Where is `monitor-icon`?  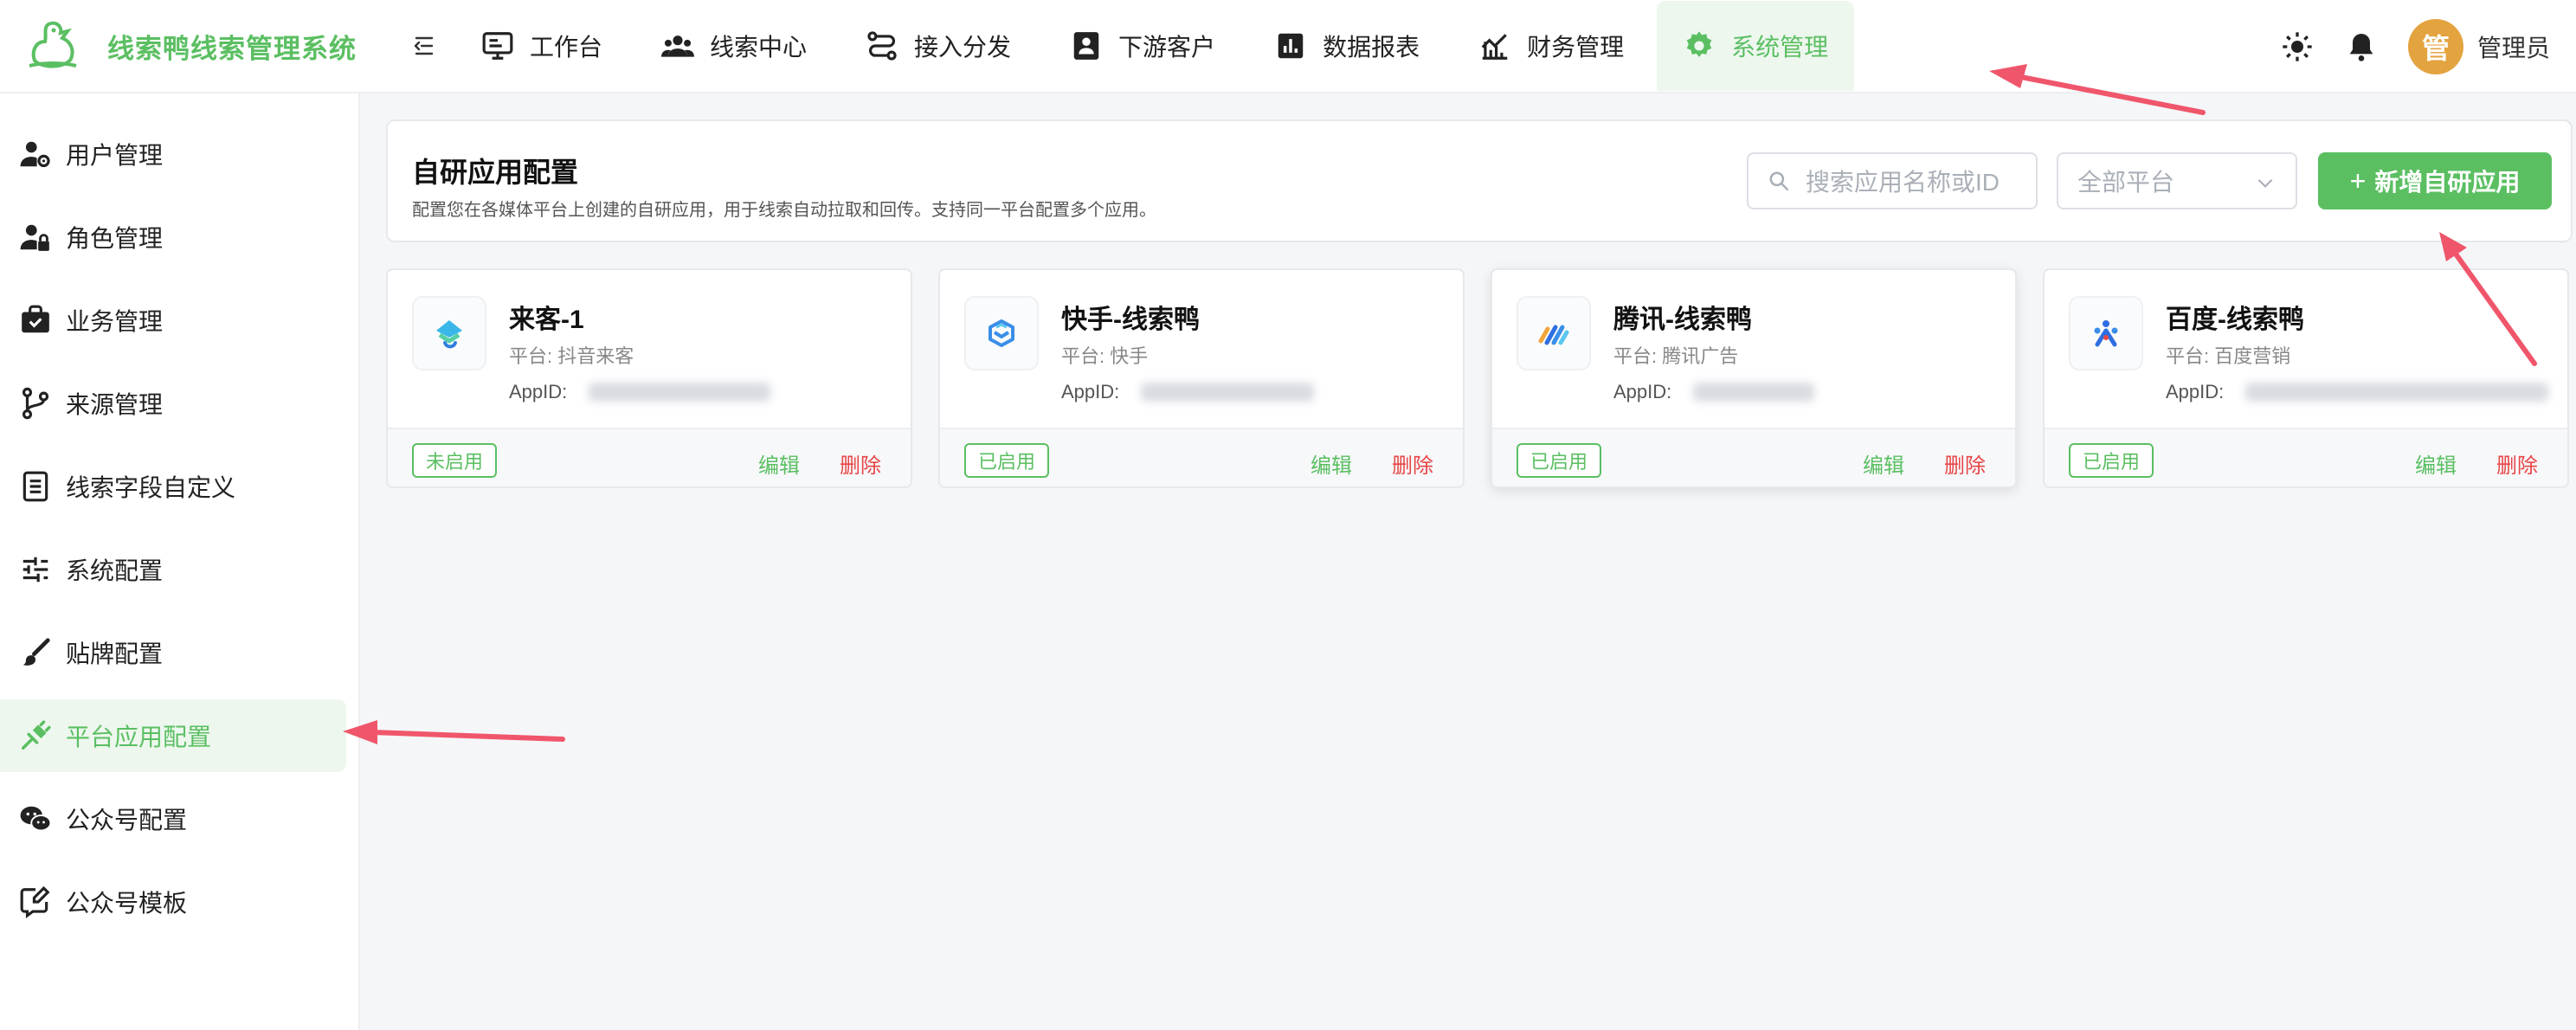 monitor-icon is located at coordinates (497, 46).